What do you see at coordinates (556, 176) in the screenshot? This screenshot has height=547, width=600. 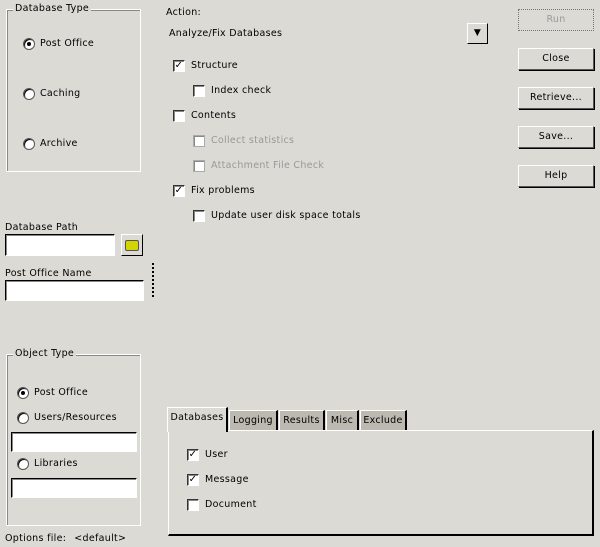 I see `help-button: Help` at bounding box center [556, 176].